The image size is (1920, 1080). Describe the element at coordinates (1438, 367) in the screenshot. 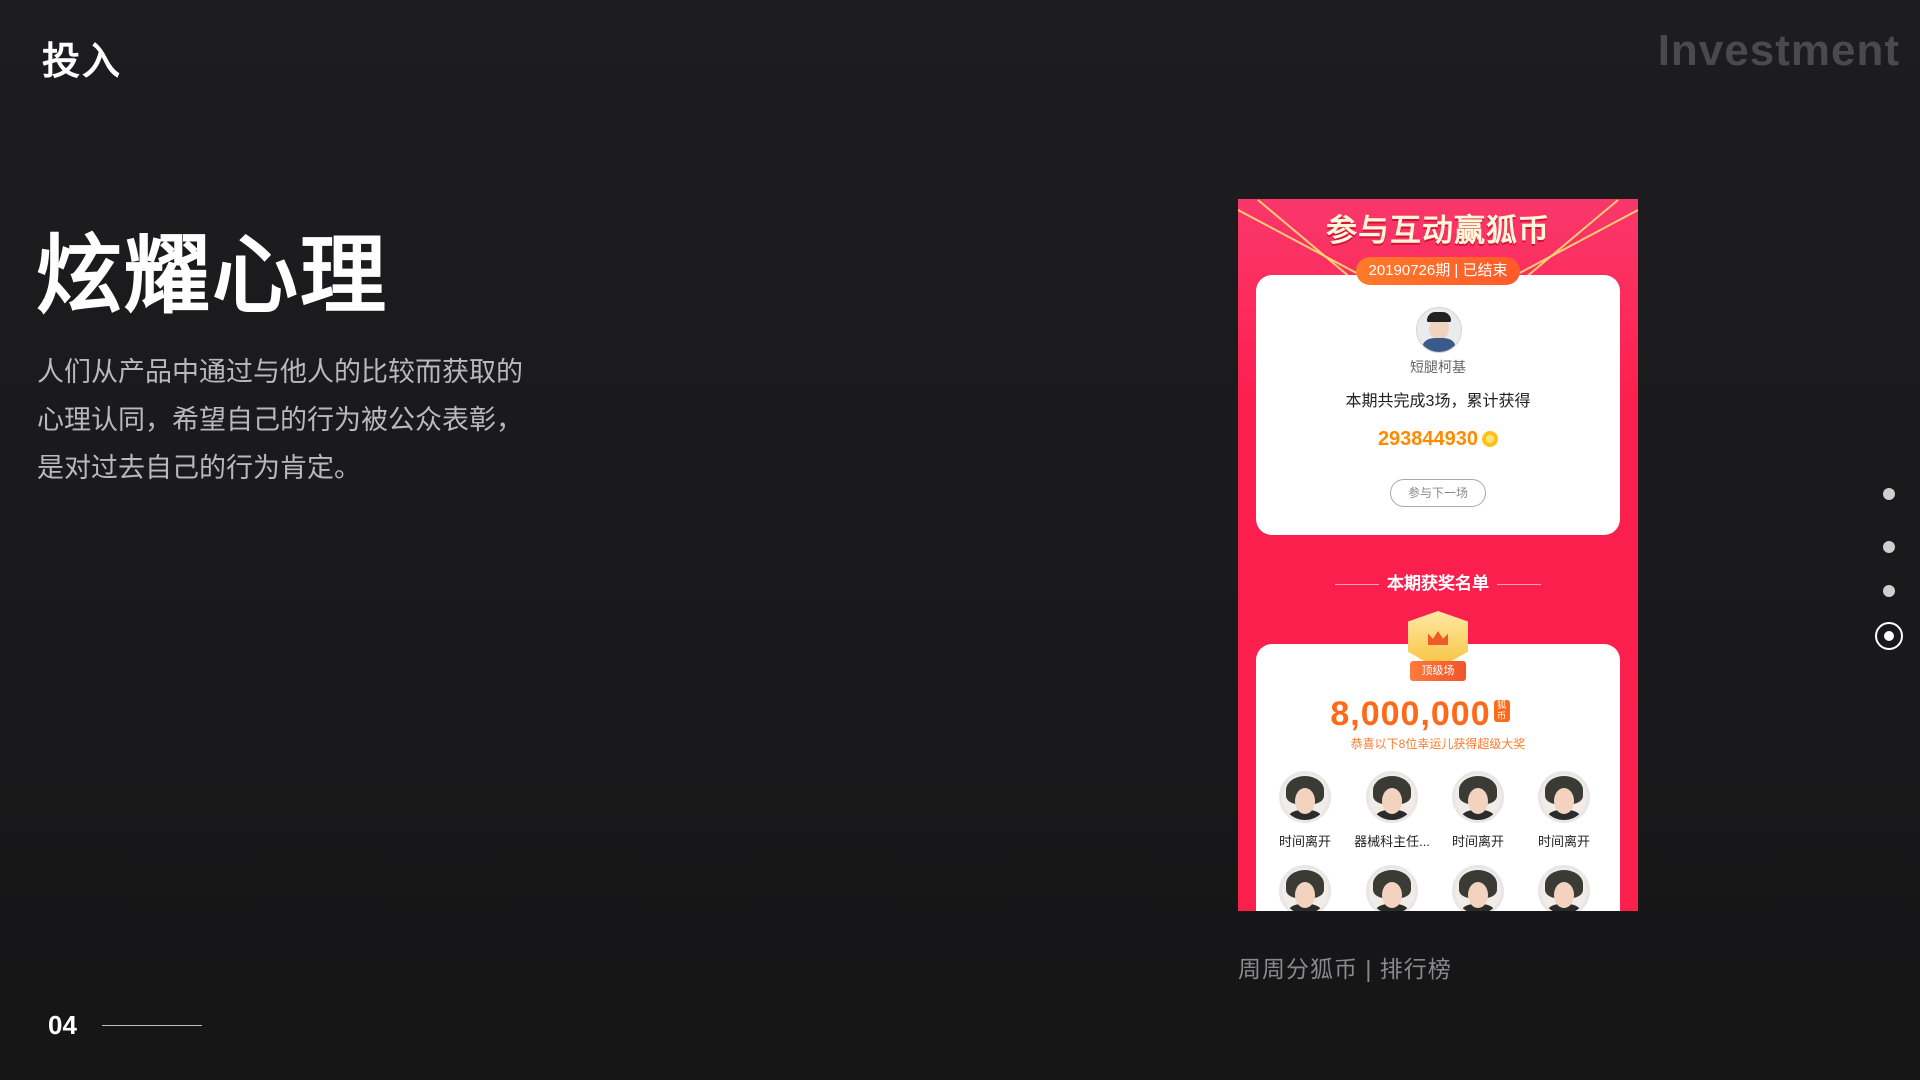

I see `user-name: 短腿柯基` at that location.